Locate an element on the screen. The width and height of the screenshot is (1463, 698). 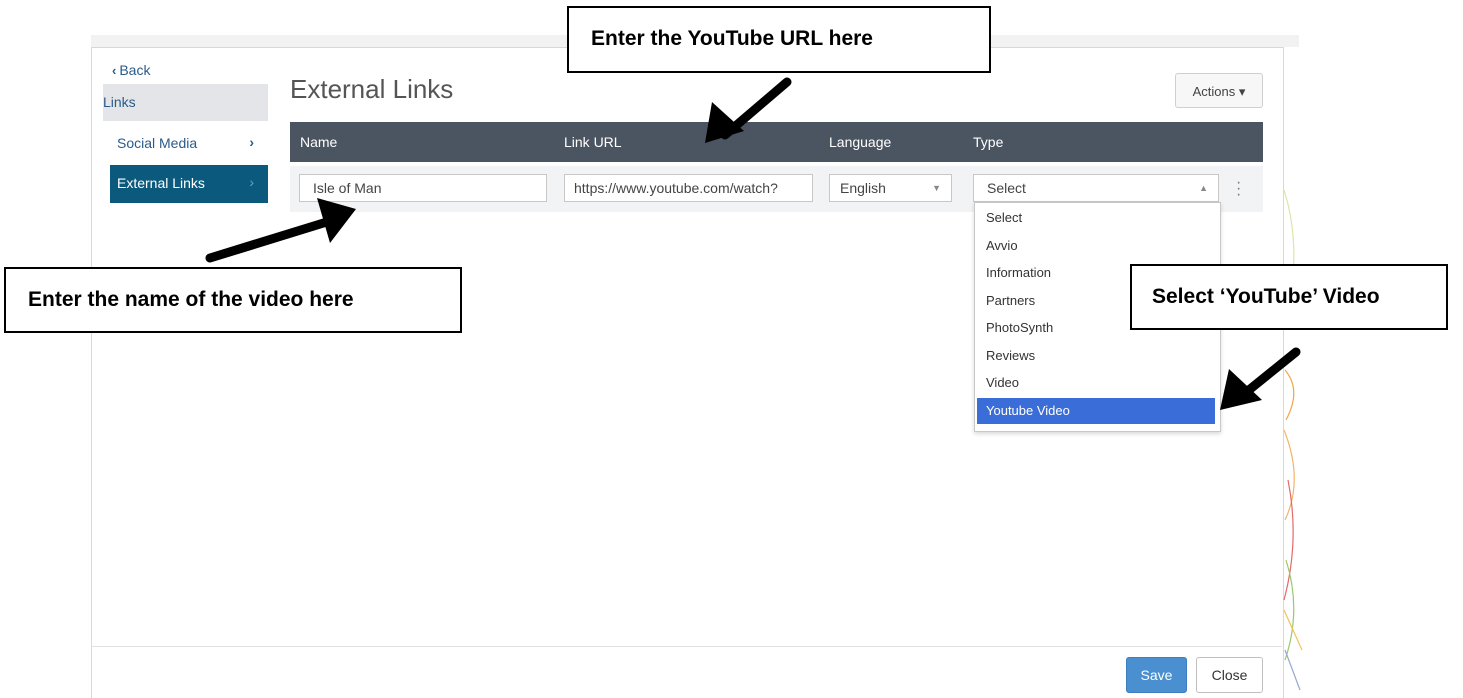
language-select: English ▼ is located at coordinates (890, 188).